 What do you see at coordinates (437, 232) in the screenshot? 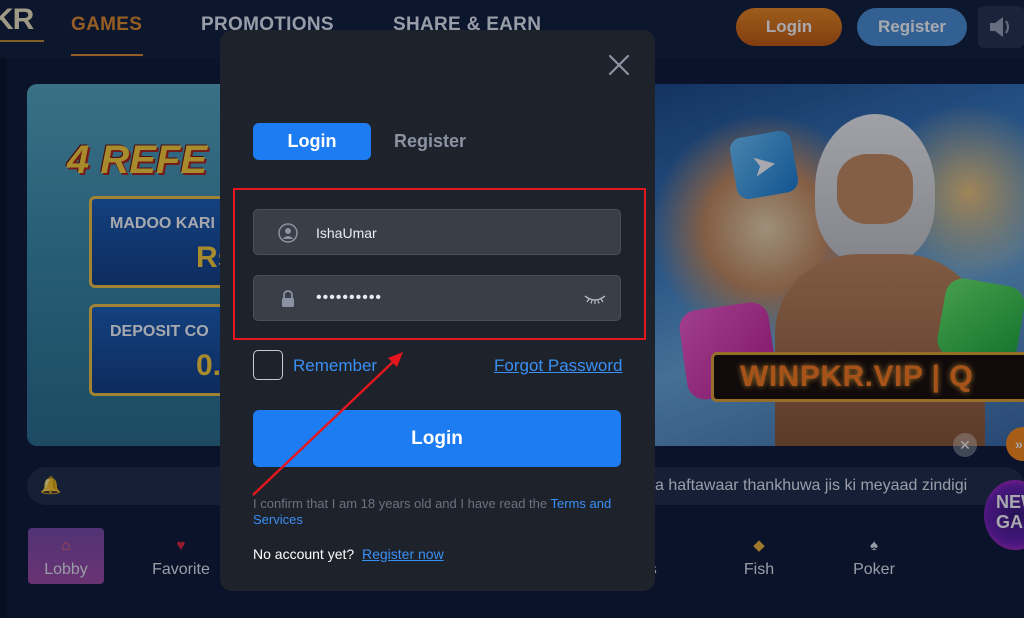
I see `username-field: IshaUmar` at bounding box center [437, 232].